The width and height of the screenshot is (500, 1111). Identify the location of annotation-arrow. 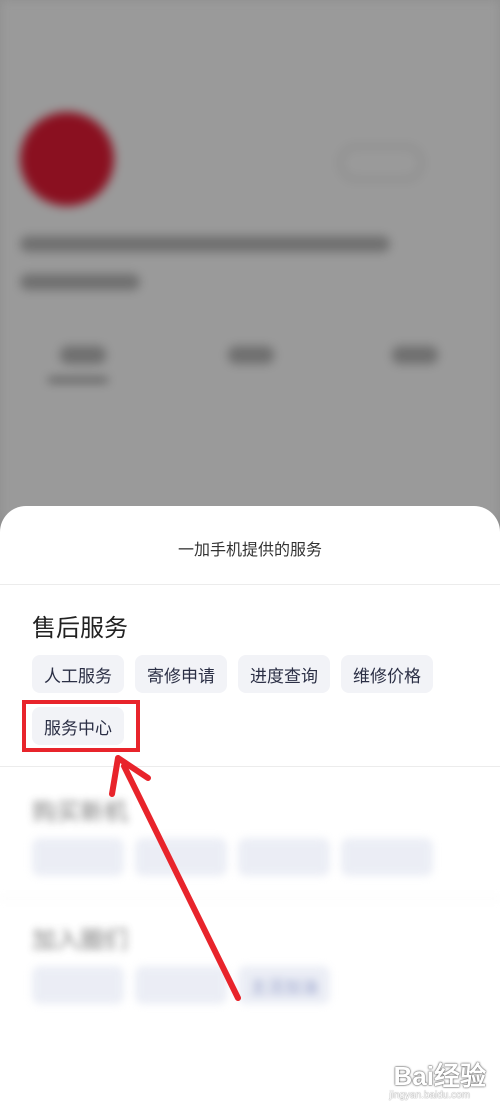
(175, 878).